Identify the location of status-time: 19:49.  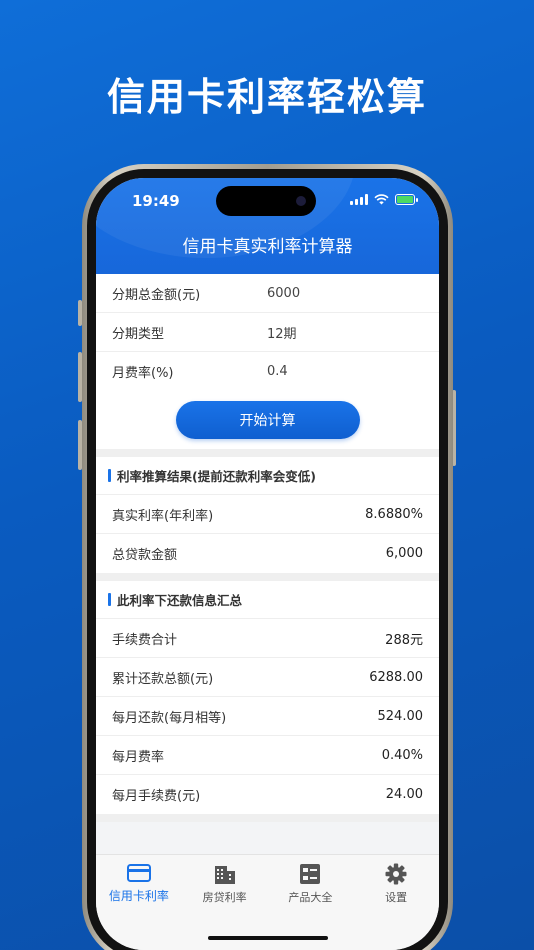
(156, 201).